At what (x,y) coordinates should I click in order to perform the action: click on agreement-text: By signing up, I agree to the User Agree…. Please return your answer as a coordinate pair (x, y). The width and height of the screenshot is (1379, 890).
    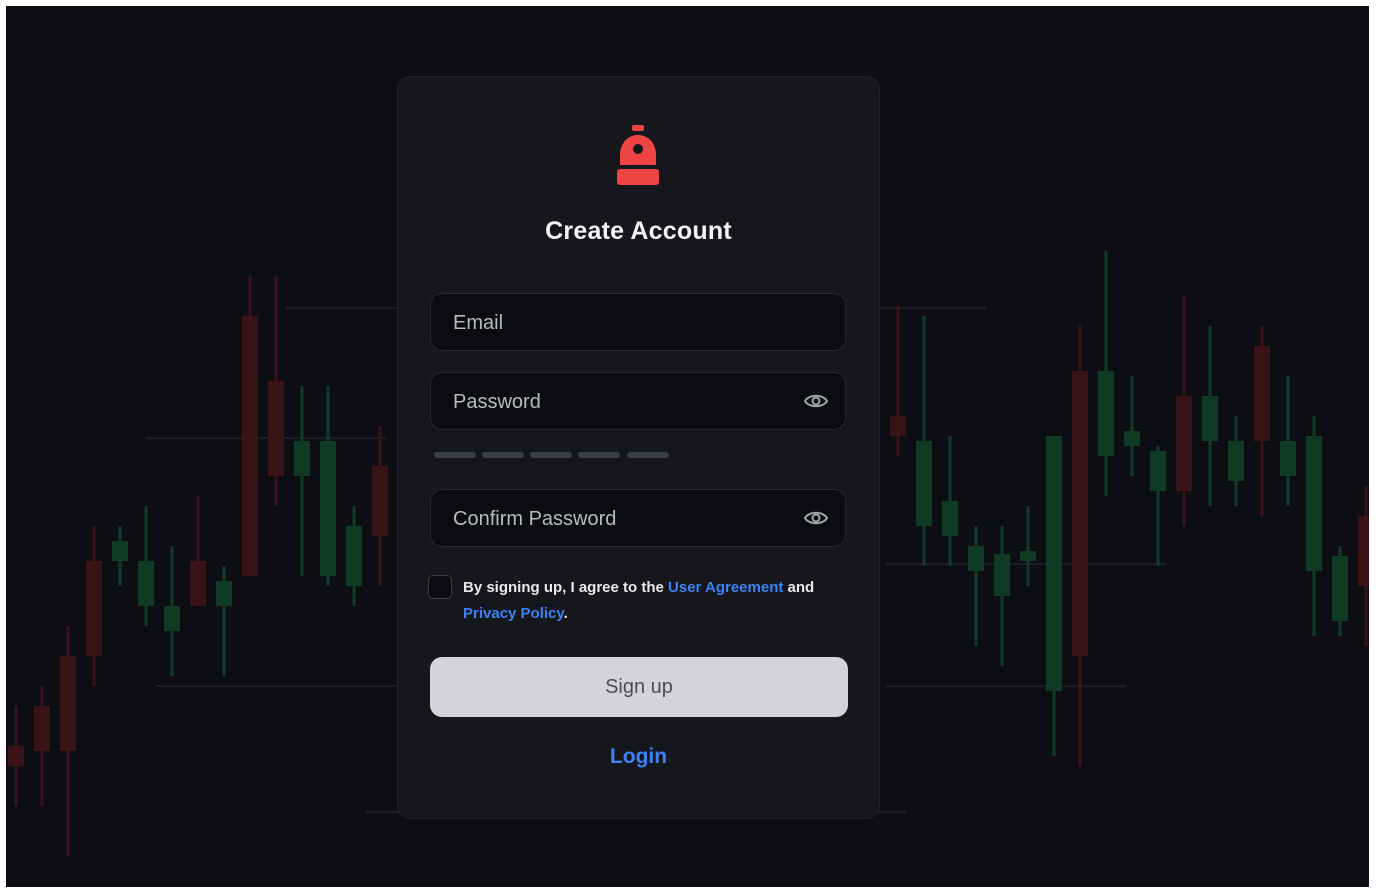
    Looking at the image, I should click on (653, 601).